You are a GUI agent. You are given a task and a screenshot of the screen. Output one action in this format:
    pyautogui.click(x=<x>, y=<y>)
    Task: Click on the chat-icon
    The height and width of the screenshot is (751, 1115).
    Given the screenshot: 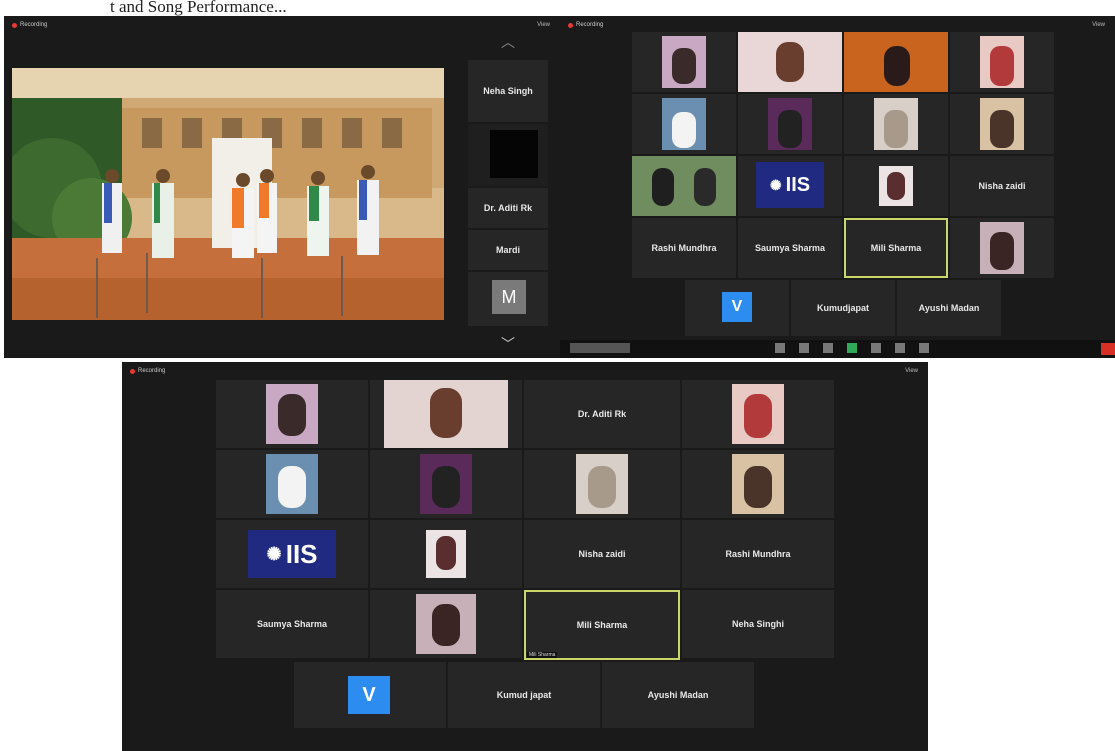 What is the action you would take?
    pyautogui.click(x=828, y=348)
    